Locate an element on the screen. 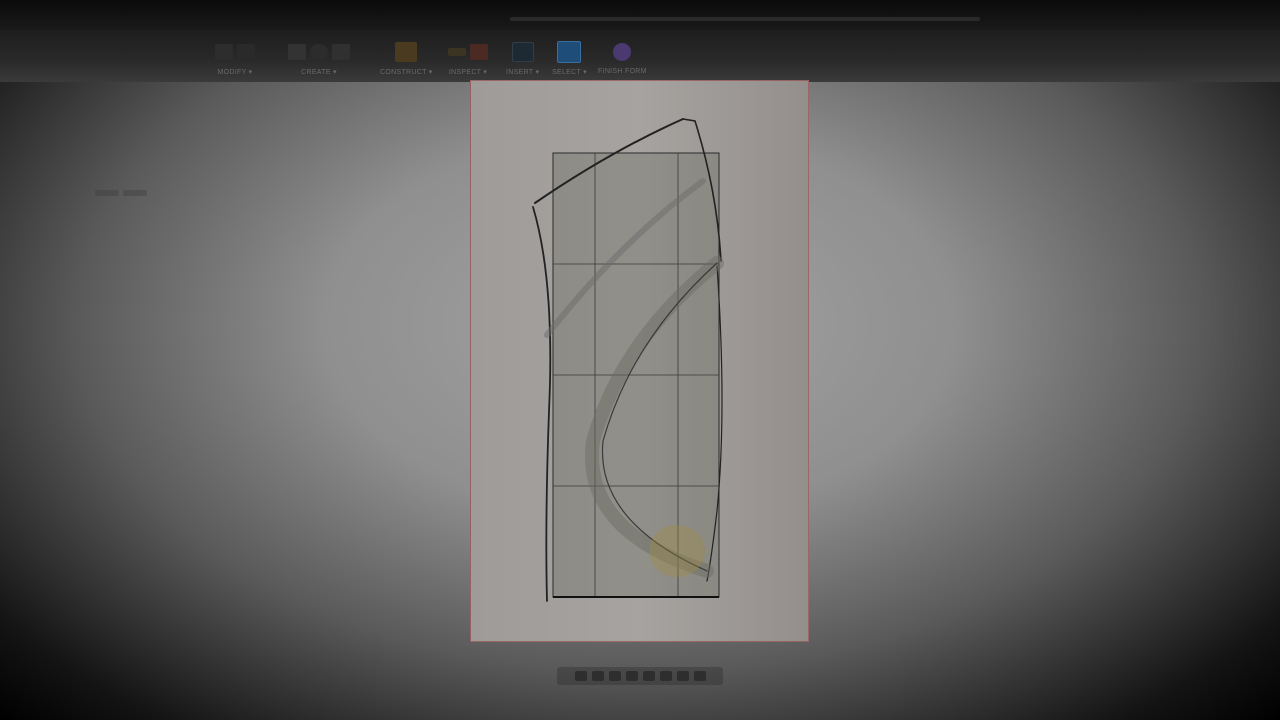  toolbar-group-insert: INSERT ▾ is located at coordinates (522, 60).